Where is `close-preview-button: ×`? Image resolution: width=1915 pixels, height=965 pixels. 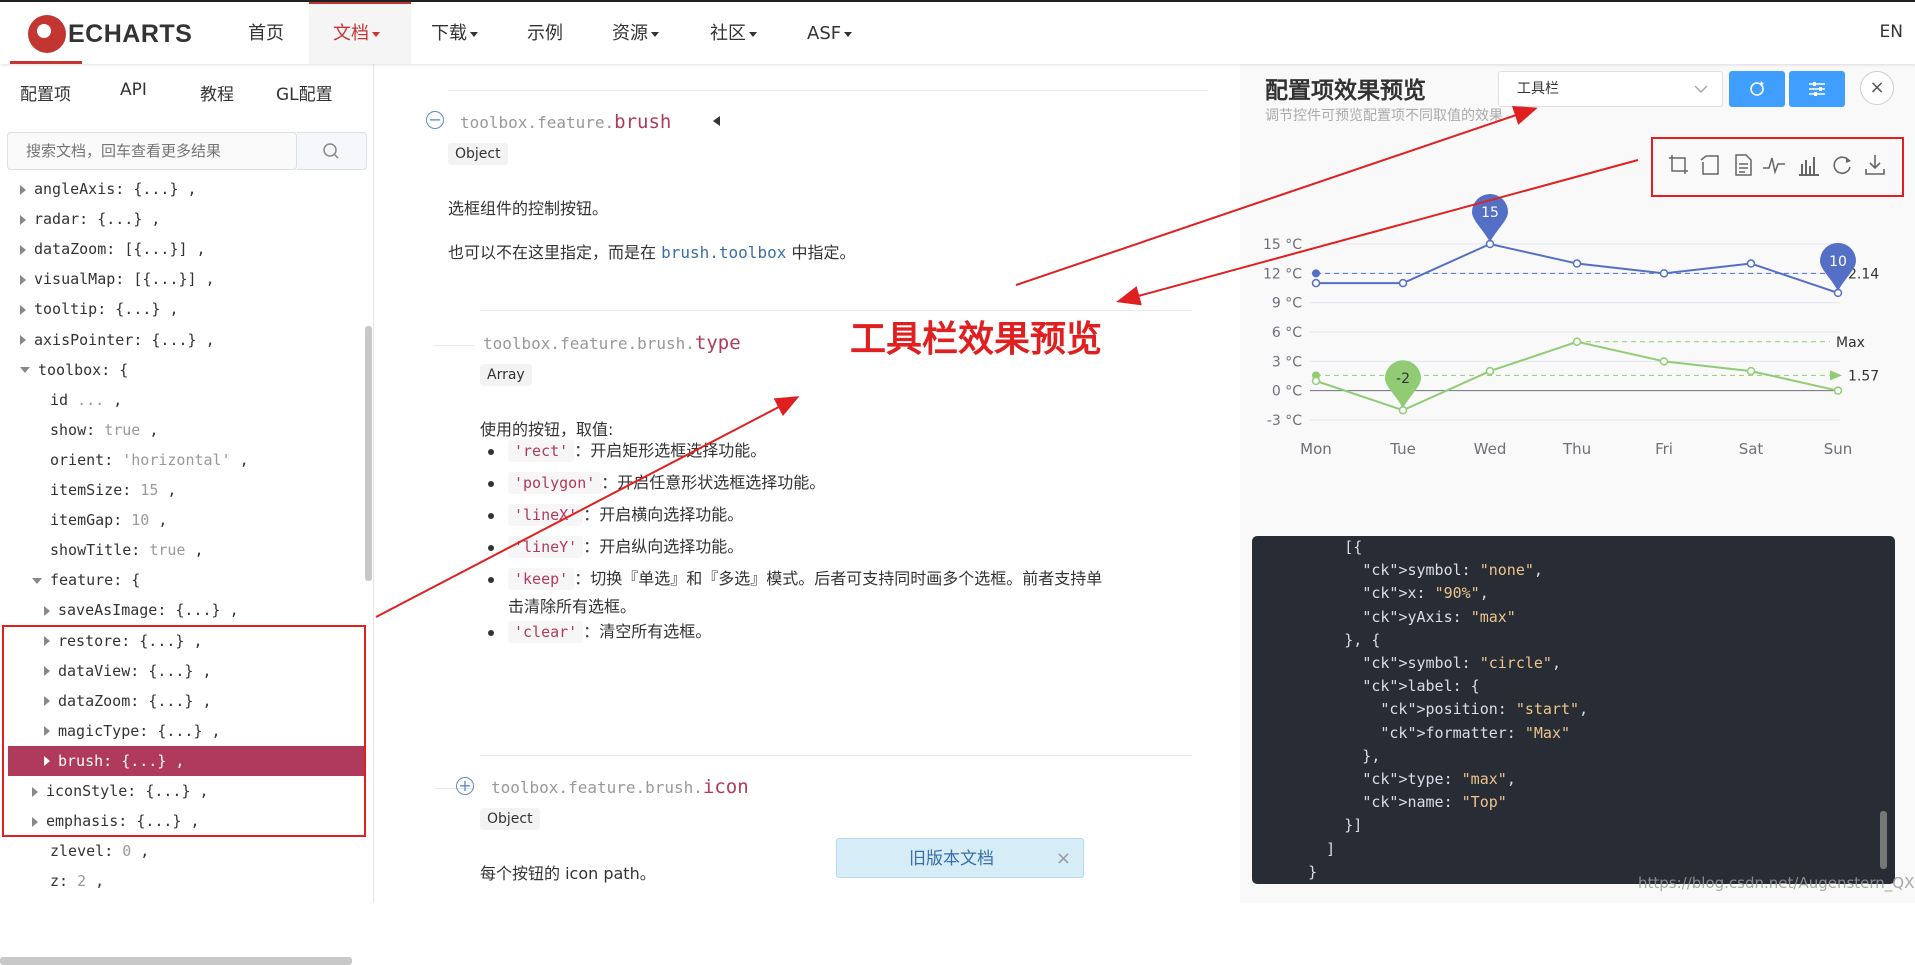 close-preview-button: × is located at coordinates (1877, 88).